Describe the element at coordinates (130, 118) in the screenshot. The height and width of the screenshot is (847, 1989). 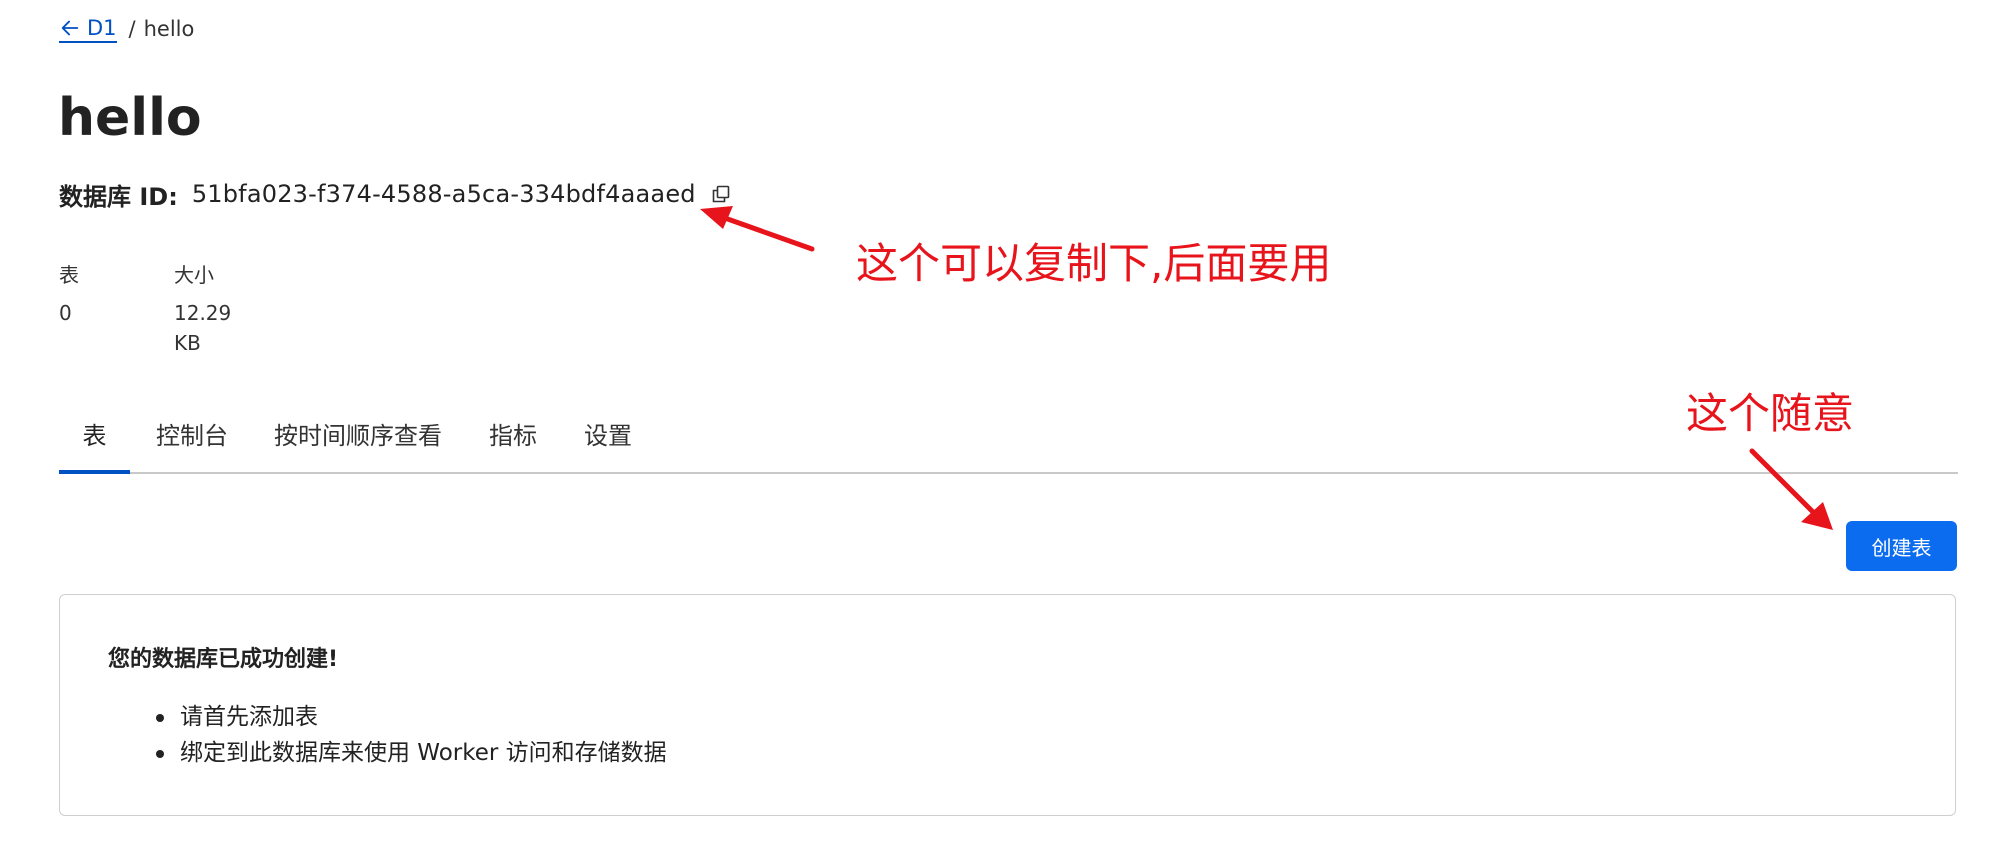
I see `page-title: hello` at that location.